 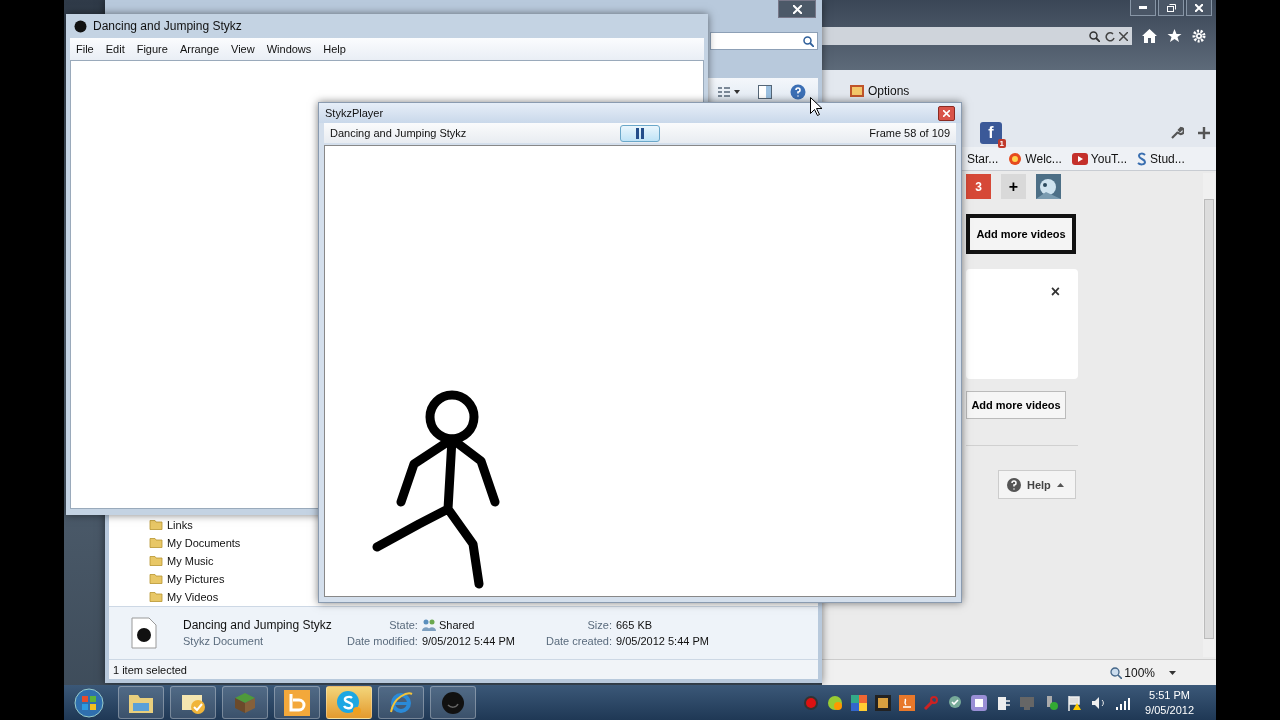 I want to click on help-button: Help, so click(x=1037, y=484).